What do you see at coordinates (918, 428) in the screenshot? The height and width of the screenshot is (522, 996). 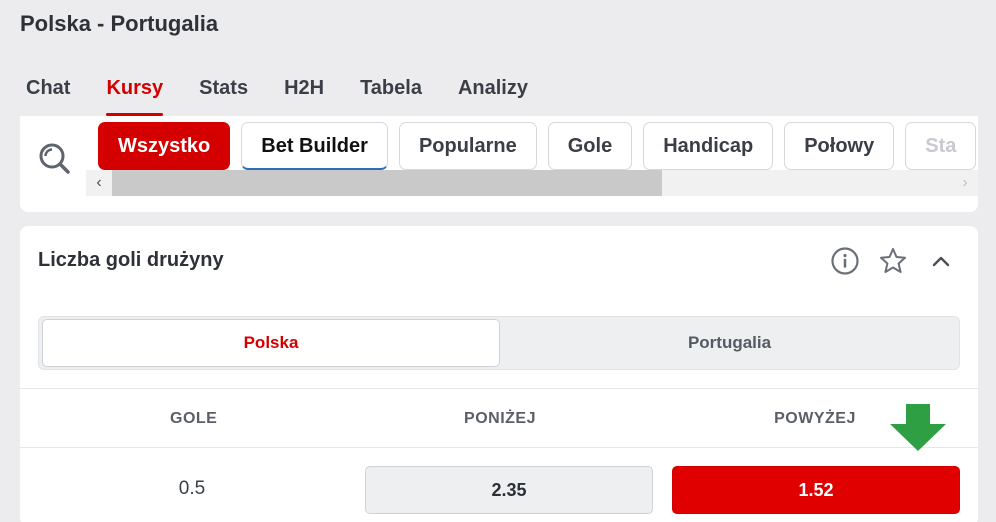 I see `arrow-down-icon` at bounding box center [918, 428].